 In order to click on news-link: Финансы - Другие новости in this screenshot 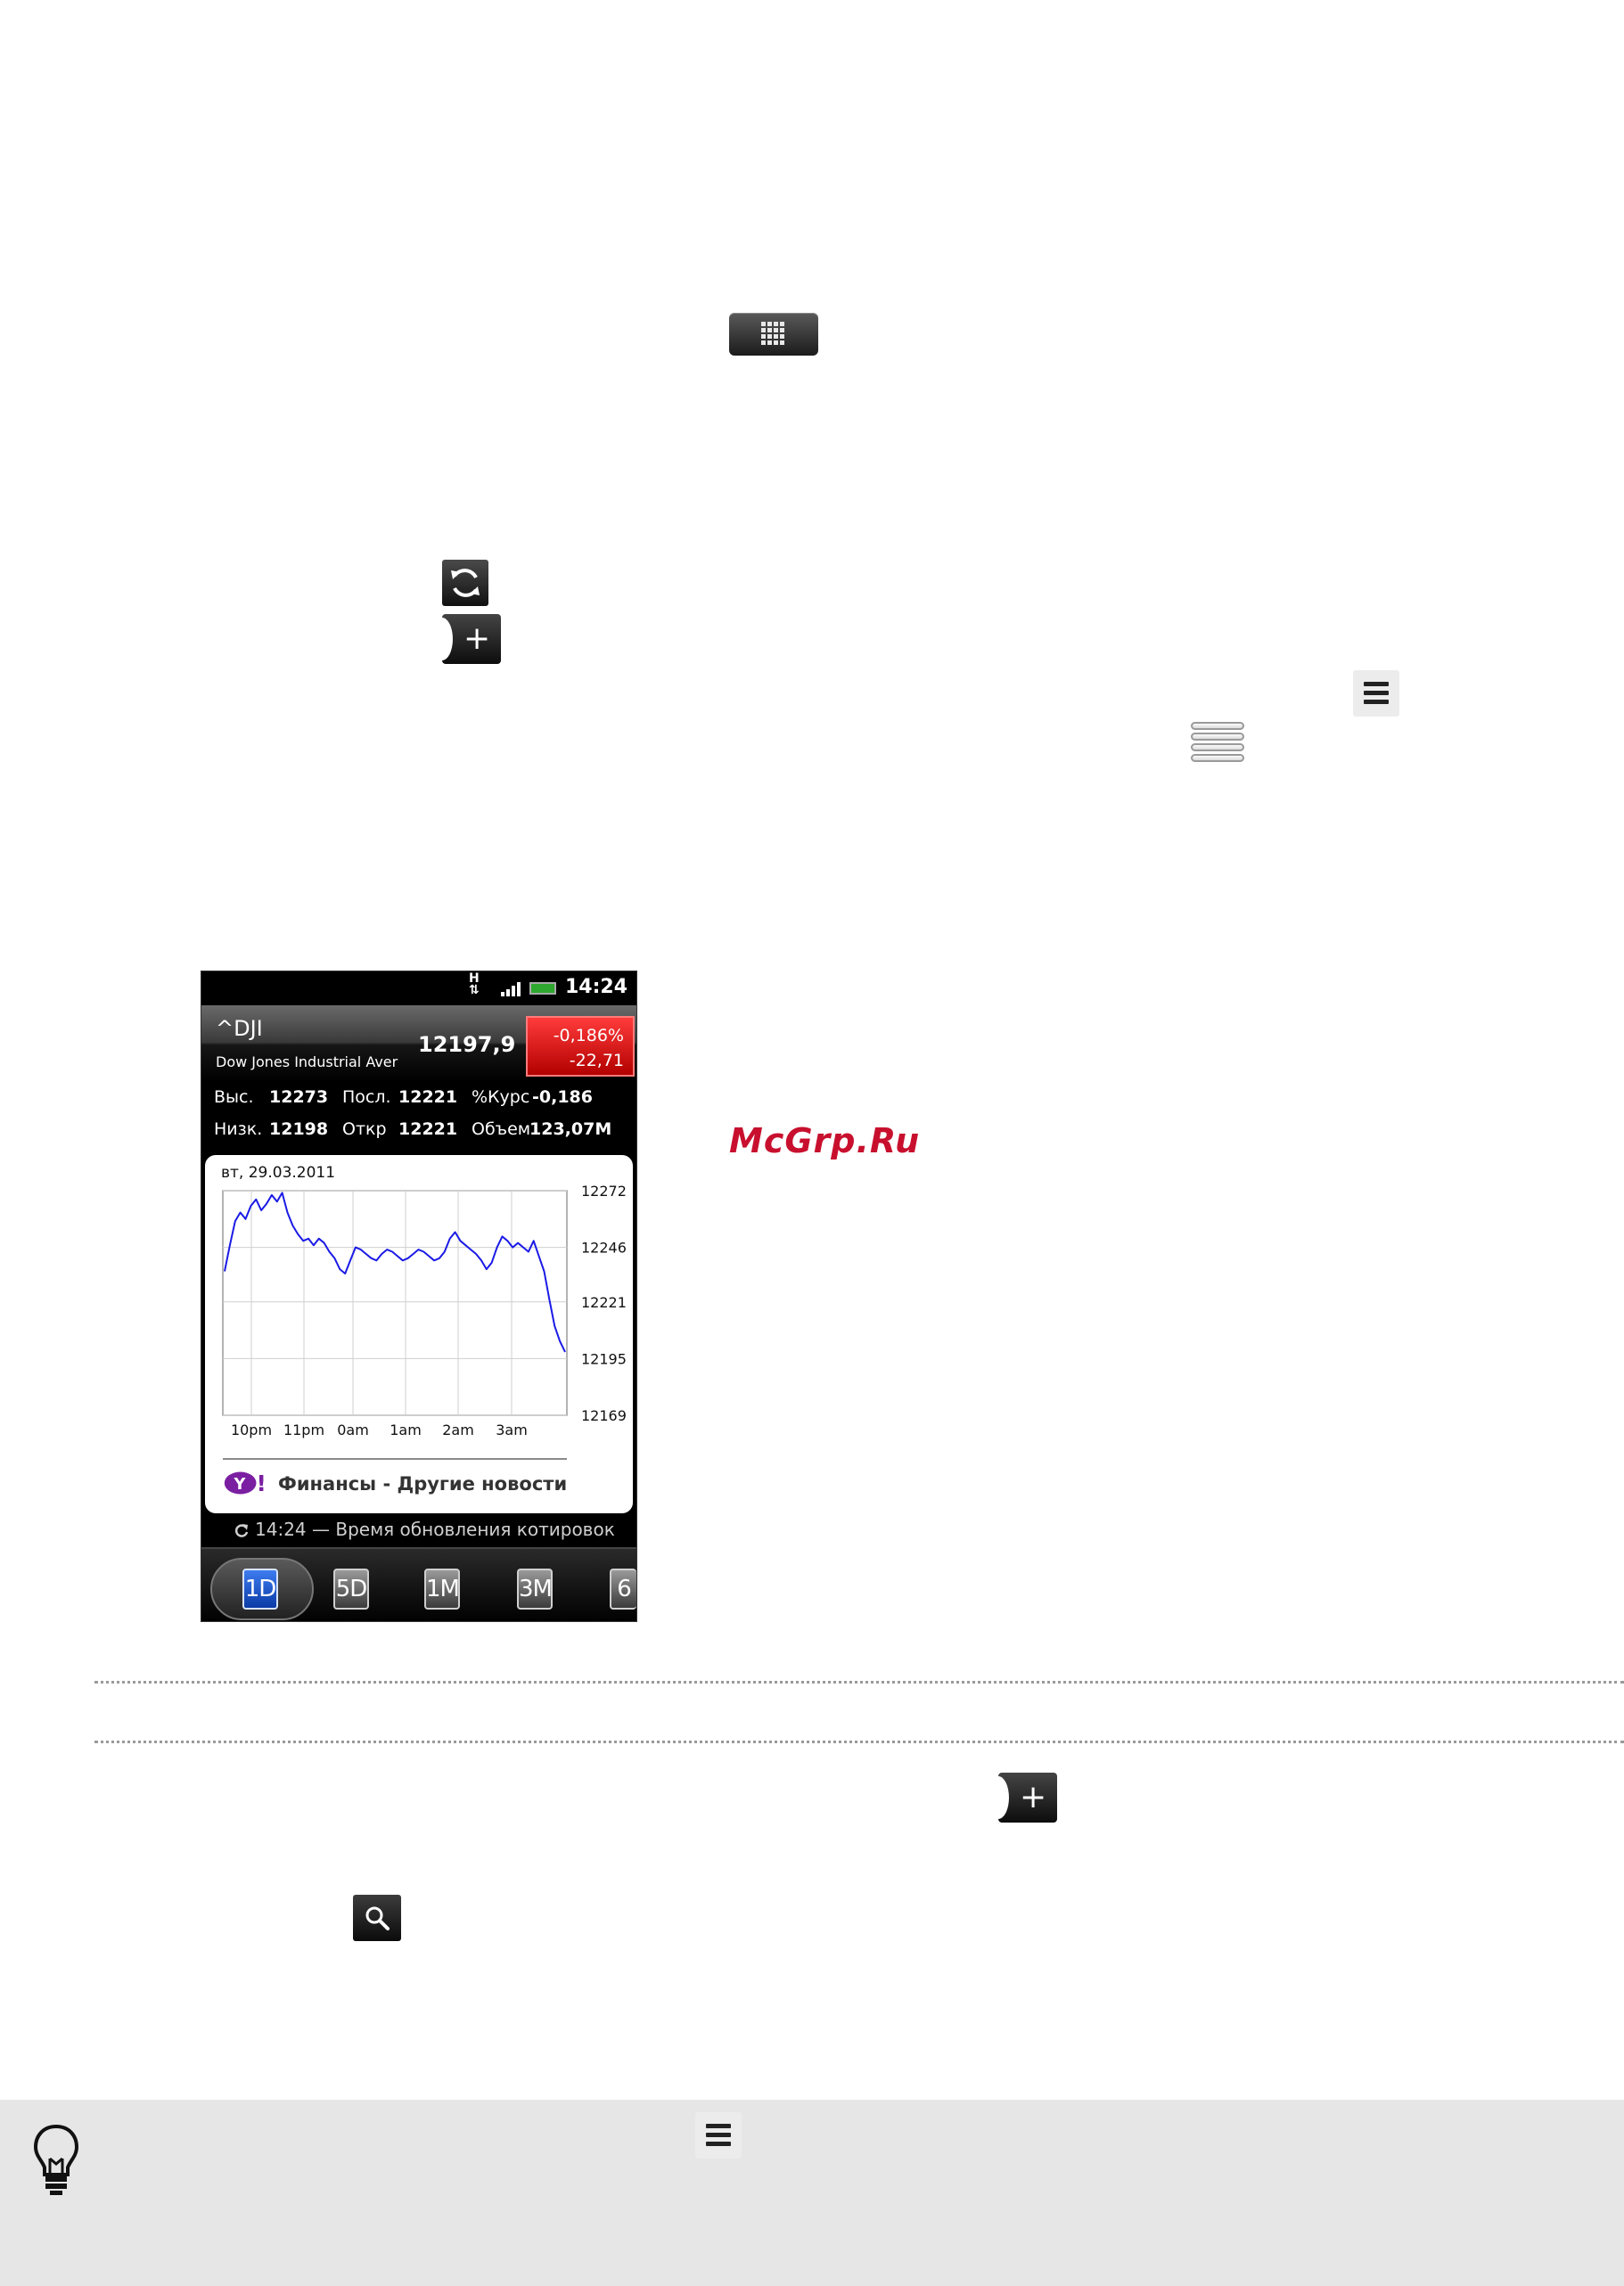, I will do `click(422, 1484)`.